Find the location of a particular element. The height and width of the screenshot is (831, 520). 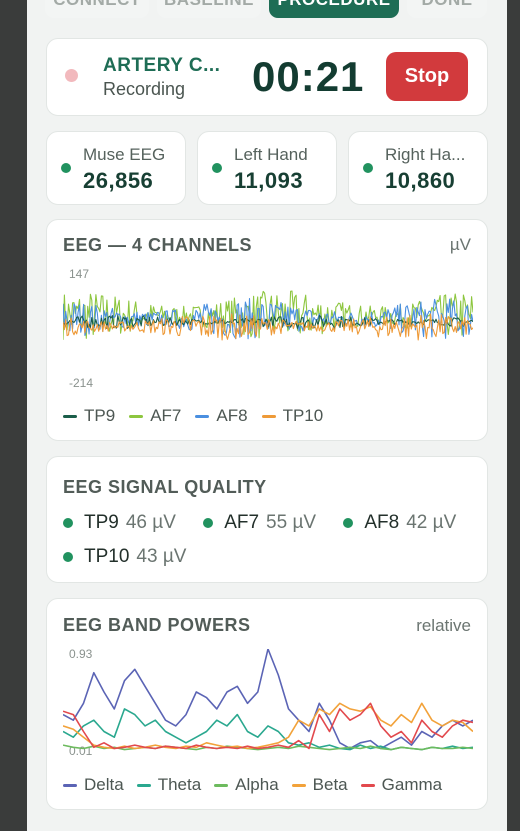

eeg-series-af7 is located at coordinates (268, 315).